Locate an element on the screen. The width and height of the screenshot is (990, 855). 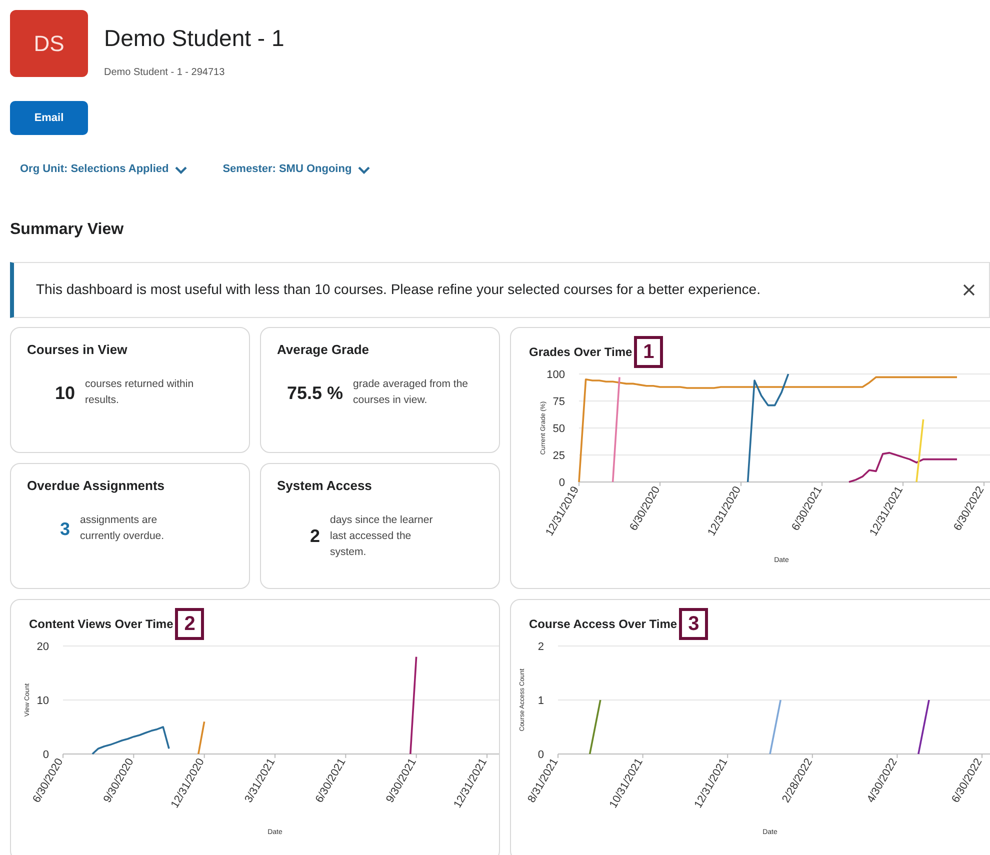
card-title: Average Grade is located at coordinates (323, 349).